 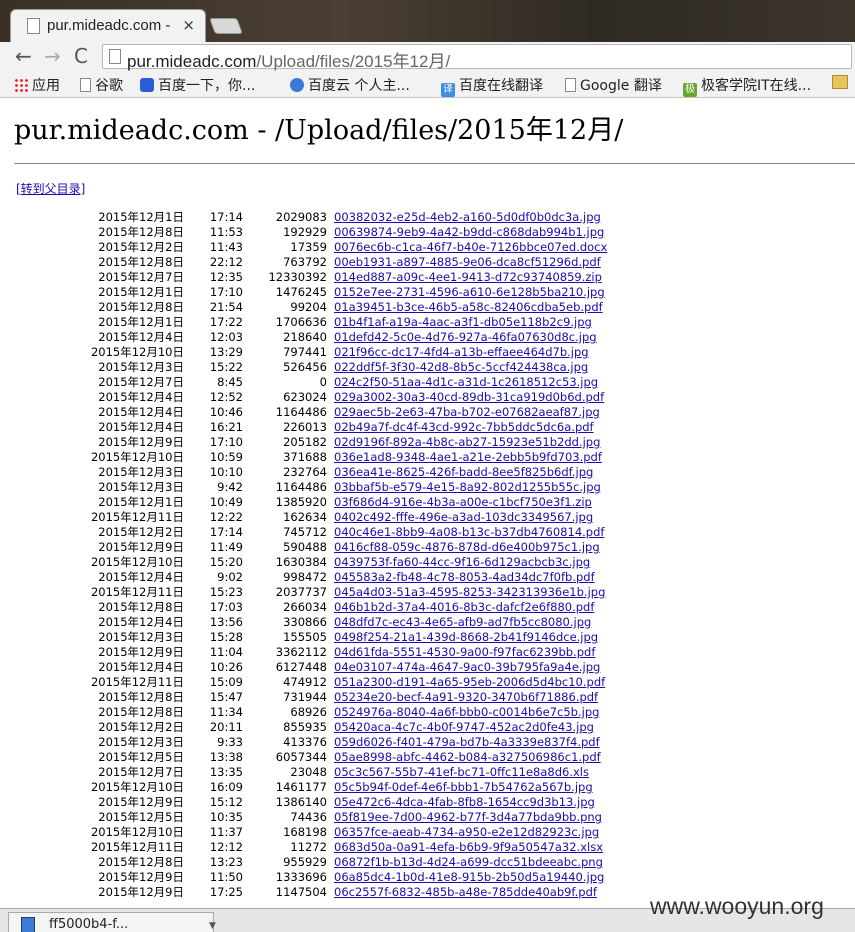 I want to click on file-time: 17:10, so click(x=226, y=442).